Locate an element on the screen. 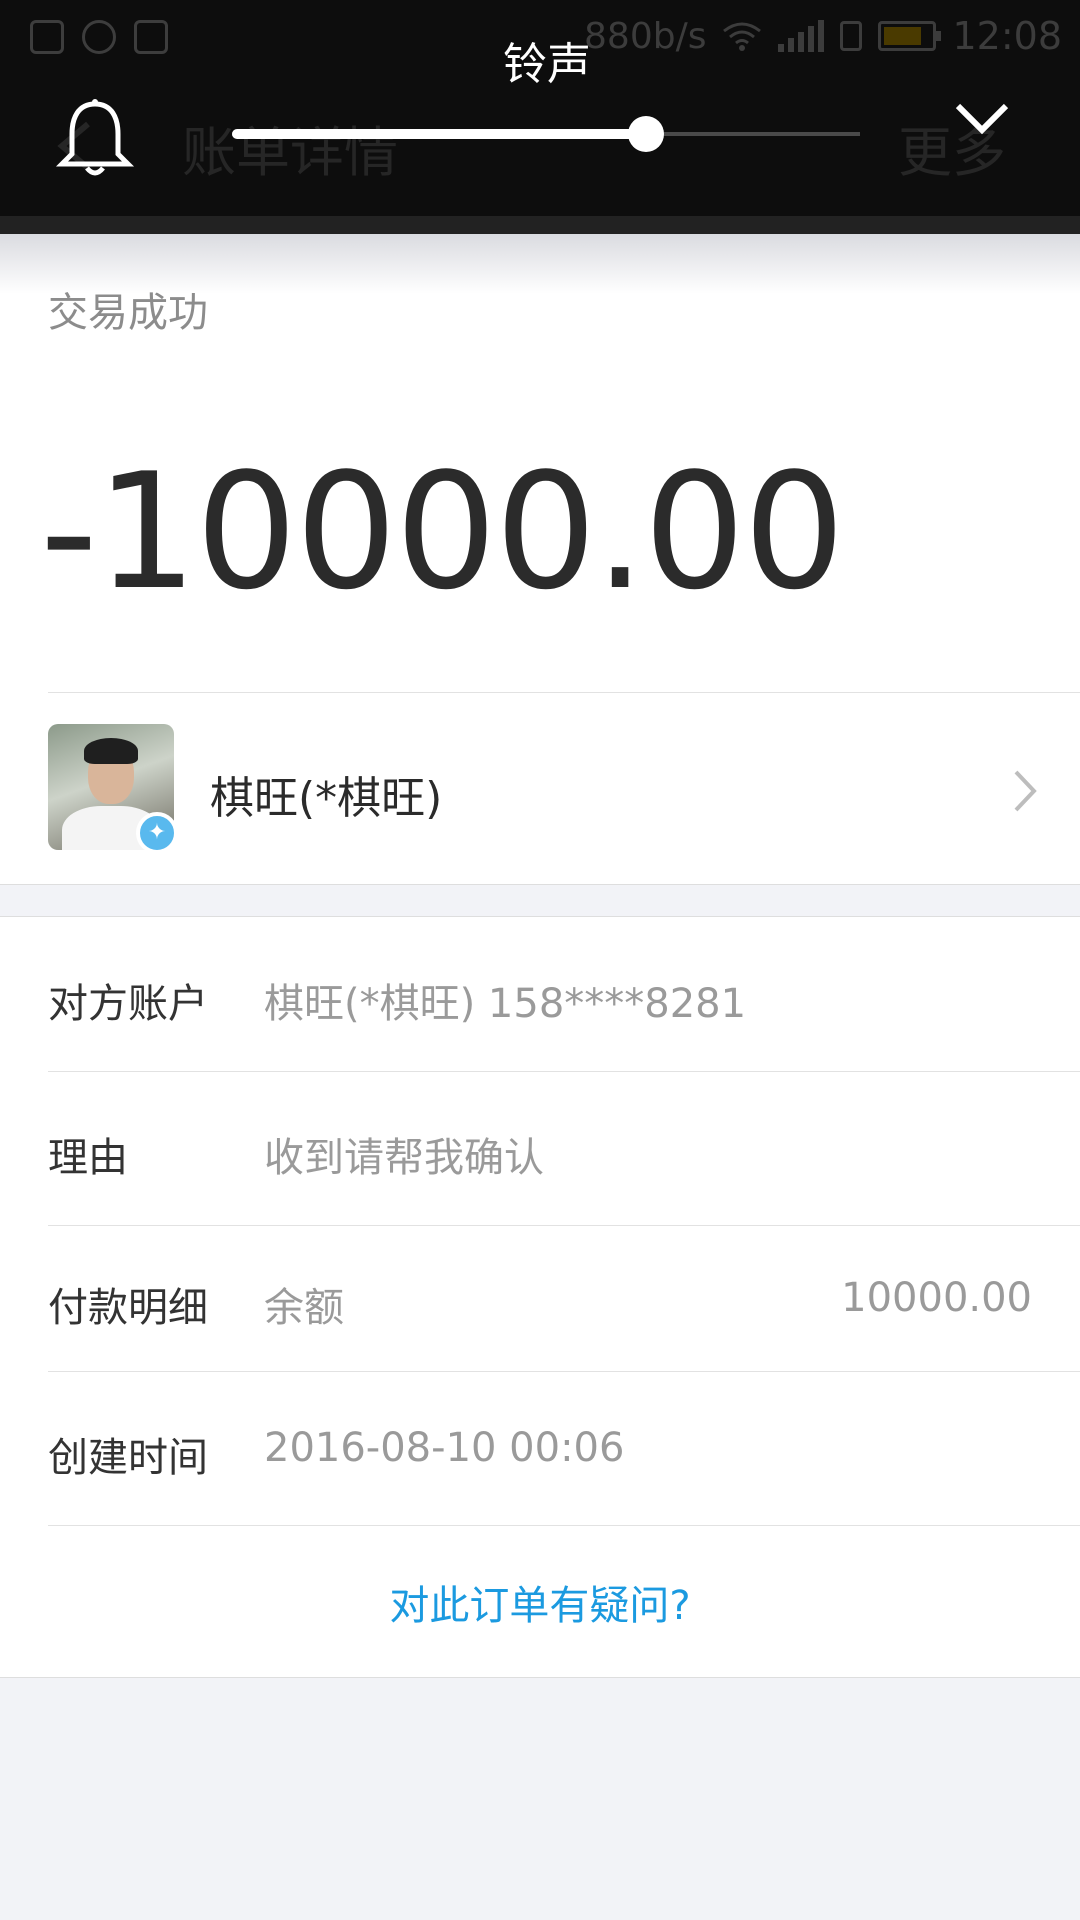  page-title: 账单详情 is located at coordinates (290, 152).